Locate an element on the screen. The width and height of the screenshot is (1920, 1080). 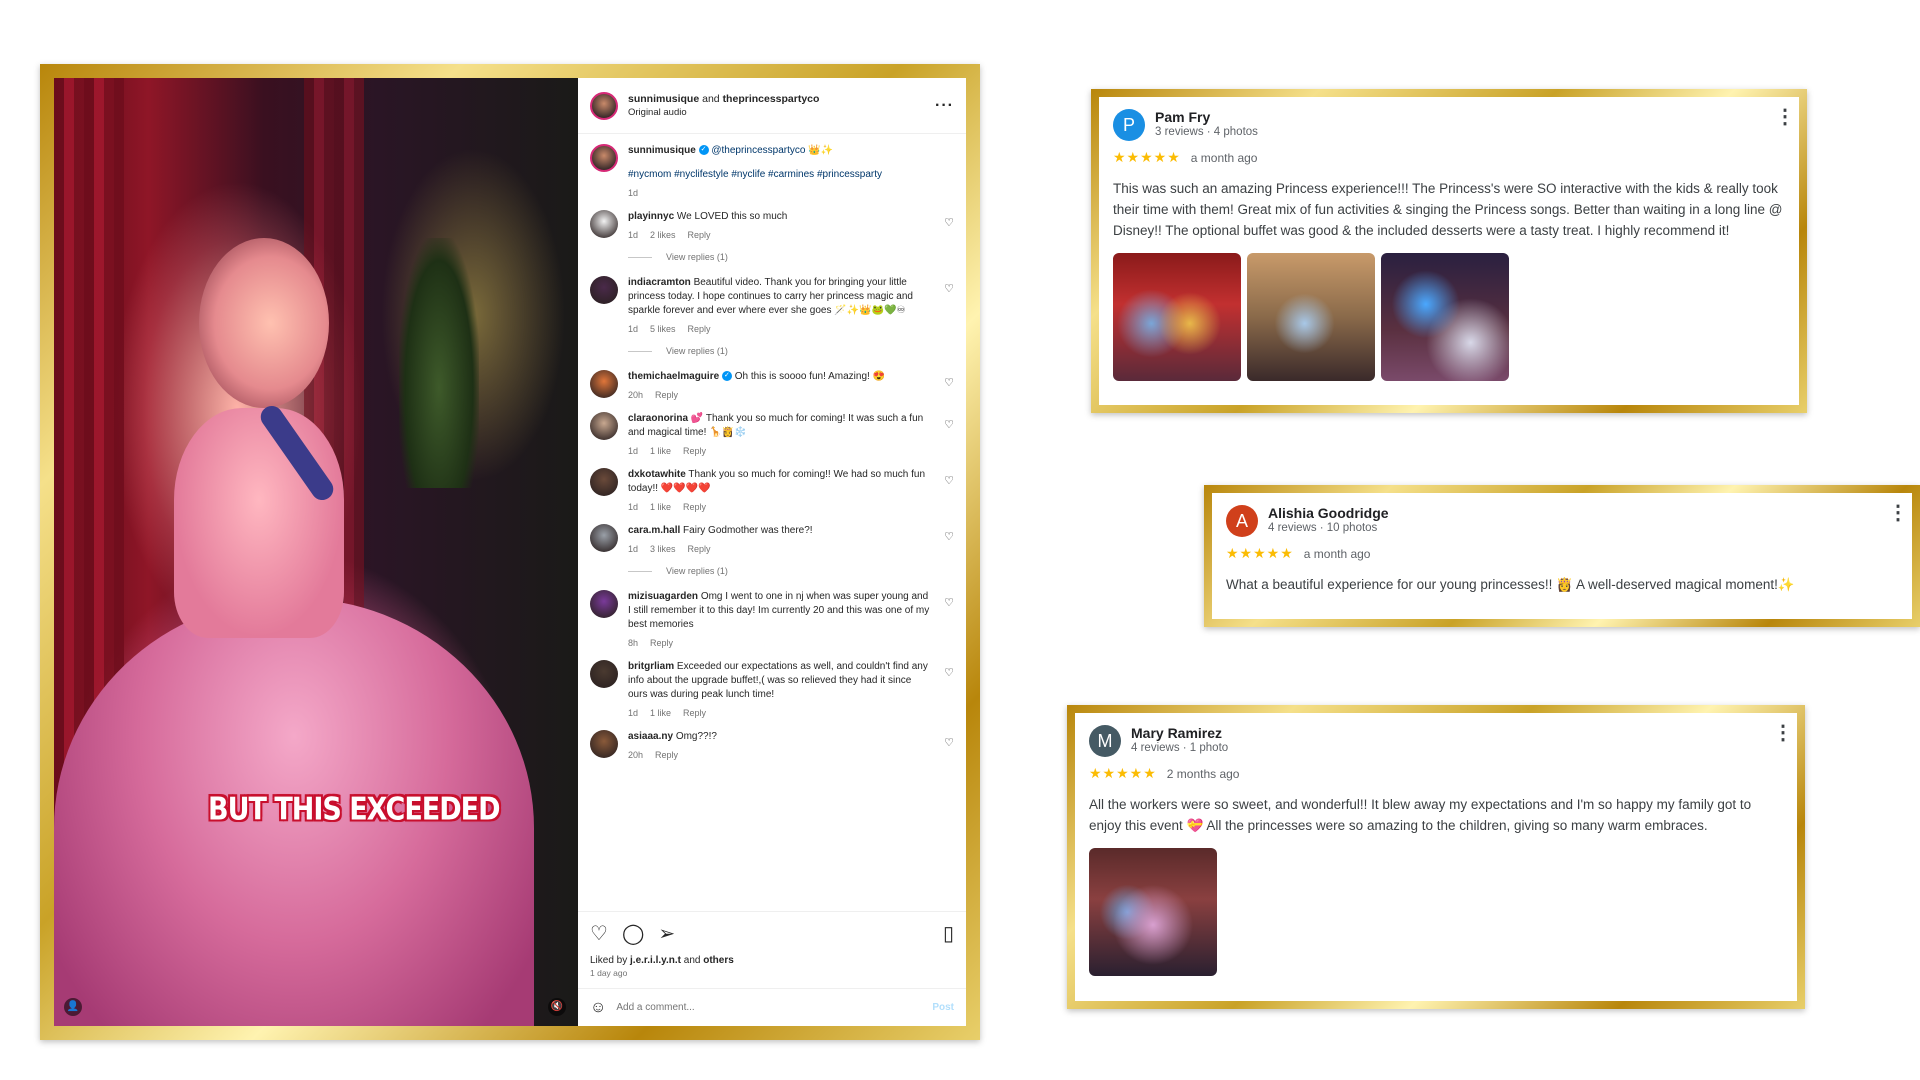
tagged-user-icon: 👤 is located at coordinates (73, 1007).